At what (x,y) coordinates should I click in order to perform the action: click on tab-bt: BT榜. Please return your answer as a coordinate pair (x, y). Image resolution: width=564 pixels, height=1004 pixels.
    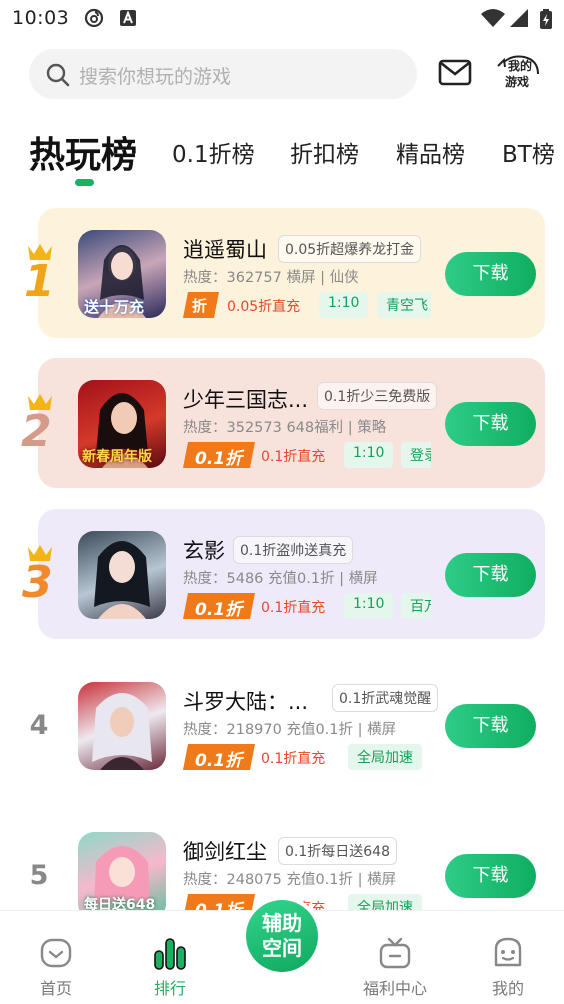
    Looking at the image, I should click on (528, 152).